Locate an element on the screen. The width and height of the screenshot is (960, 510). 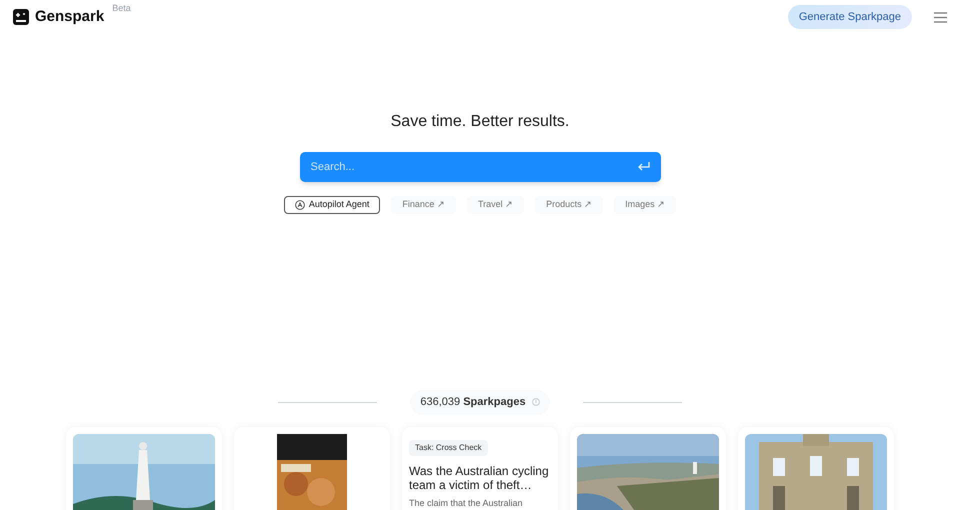
card-snippet: The claim that the Australian is located at coordinates (466, 503).